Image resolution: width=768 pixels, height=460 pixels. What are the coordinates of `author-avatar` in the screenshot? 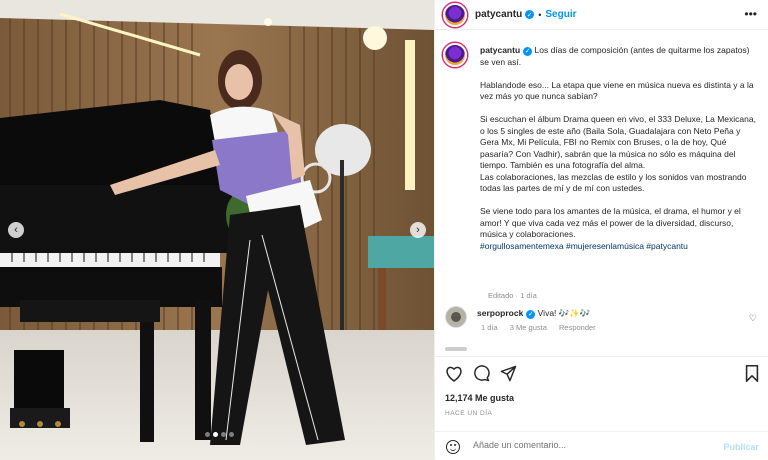 It's located at (455, 14).